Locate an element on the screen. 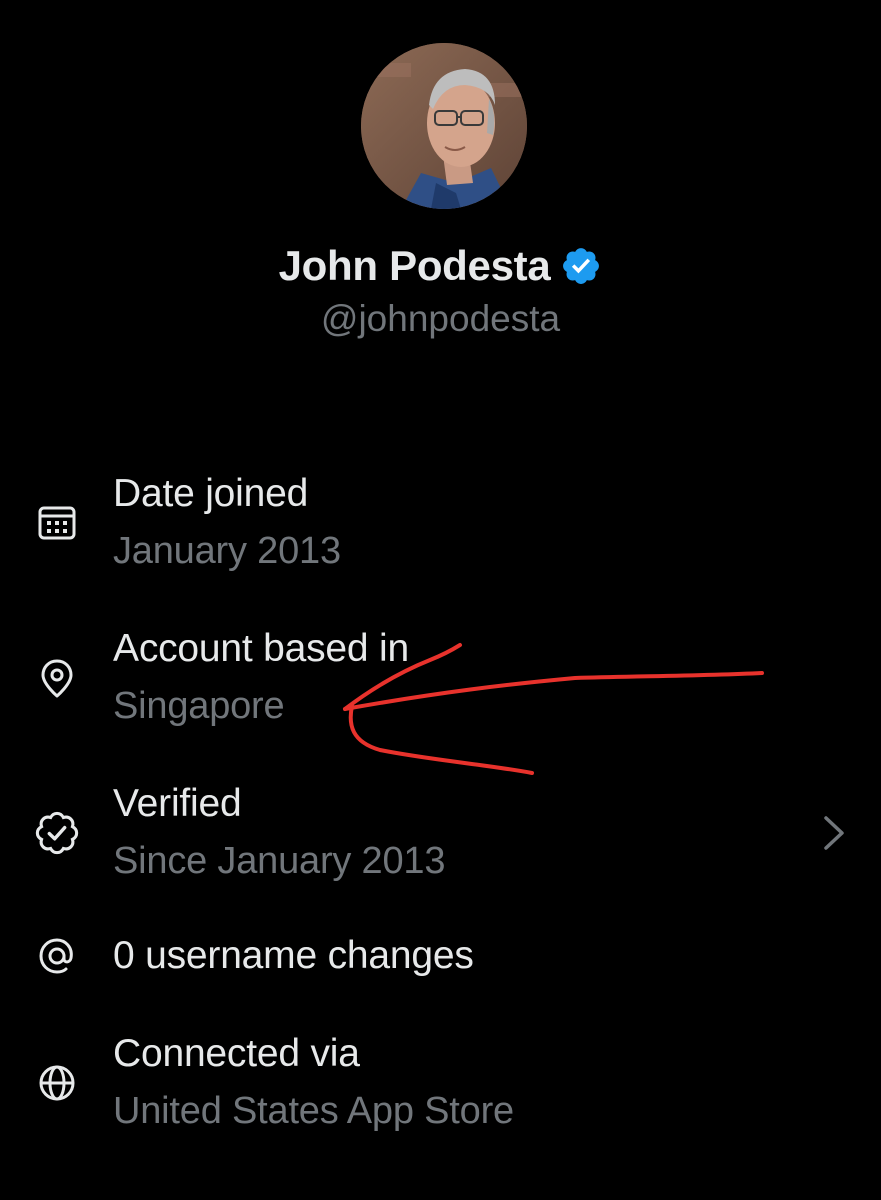 The image size is (881, 1200). username-changes-label: 0 username changes is located at coordinates (293, 955).